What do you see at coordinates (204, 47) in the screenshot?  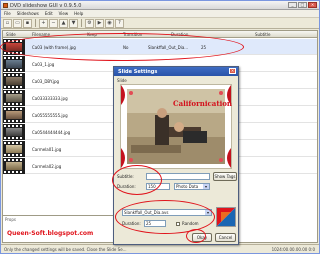 I see `row-duration: 25` at bounding box center [204, 47].